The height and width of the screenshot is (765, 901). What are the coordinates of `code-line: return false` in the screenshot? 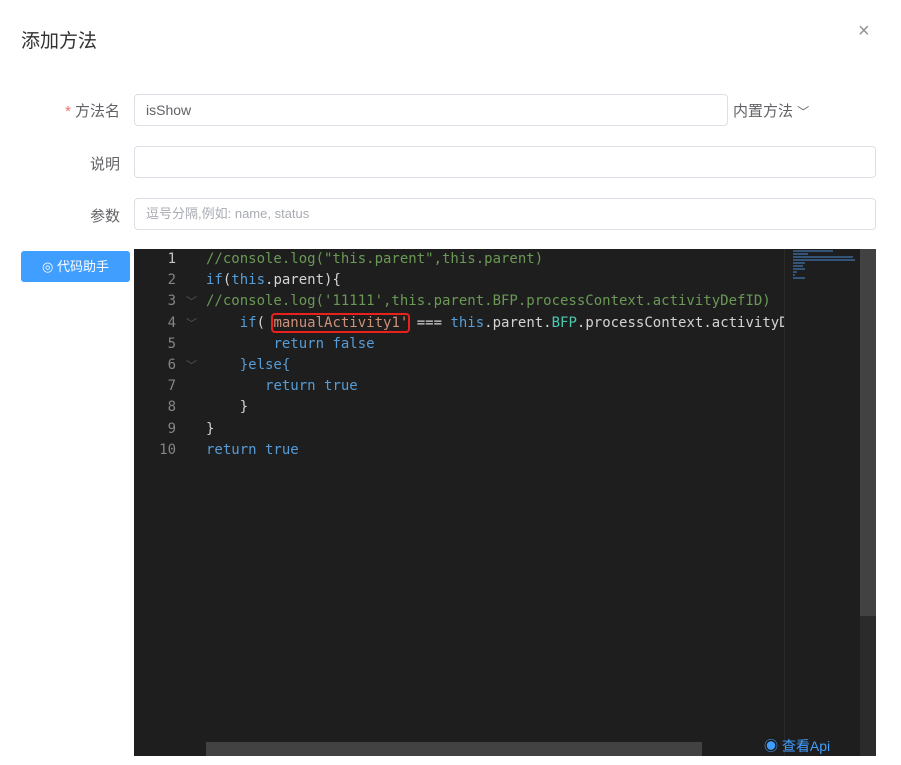 It's located at (495, 344).